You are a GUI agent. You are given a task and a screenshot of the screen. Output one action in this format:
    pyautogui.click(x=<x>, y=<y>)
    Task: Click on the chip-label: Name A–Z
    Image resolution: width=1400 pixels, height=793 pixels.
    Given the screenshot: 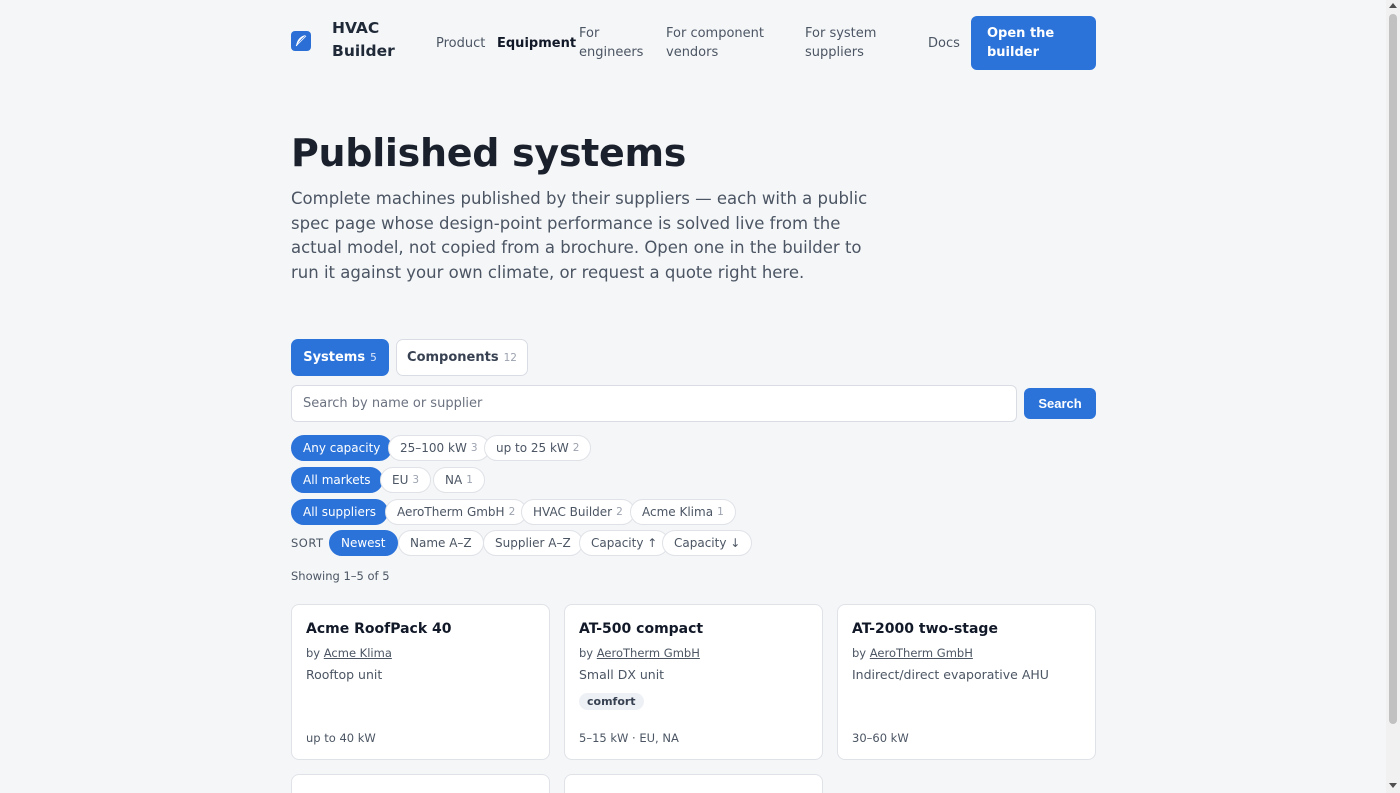 What is the action you would take?
    pyautogui.click(x=441, y=543)
    